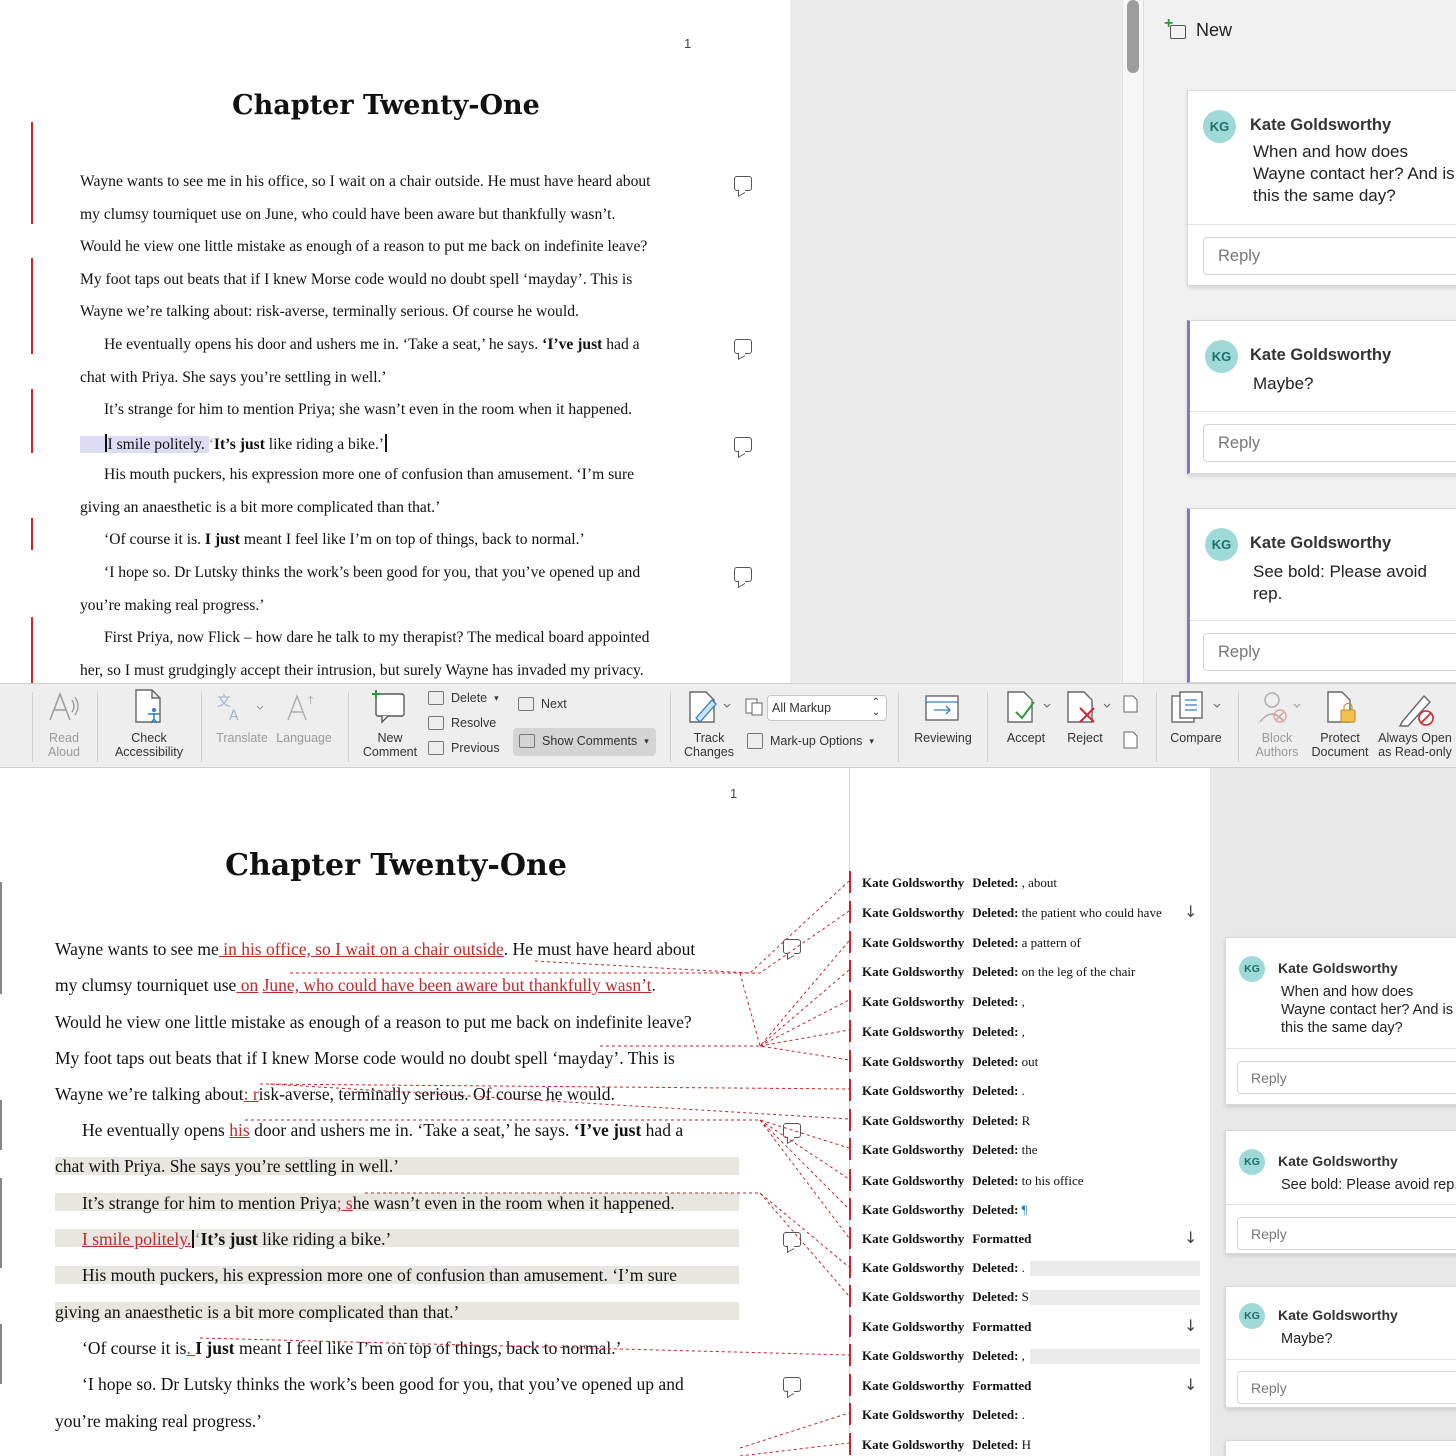  I want to click on scrollbar-thumb, so click(1133, 36).